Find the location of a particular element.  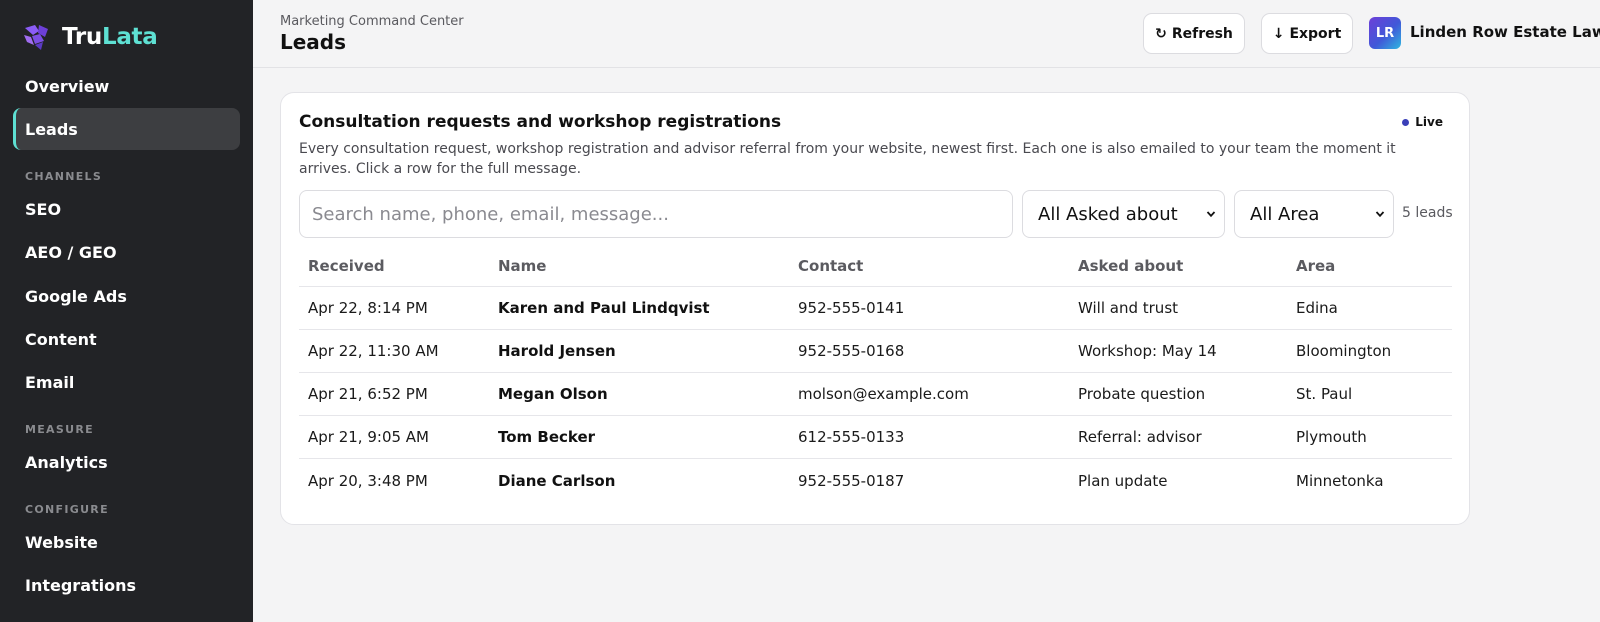

cell-contact: 952-555-0168 is located at coordinates (851, 351).